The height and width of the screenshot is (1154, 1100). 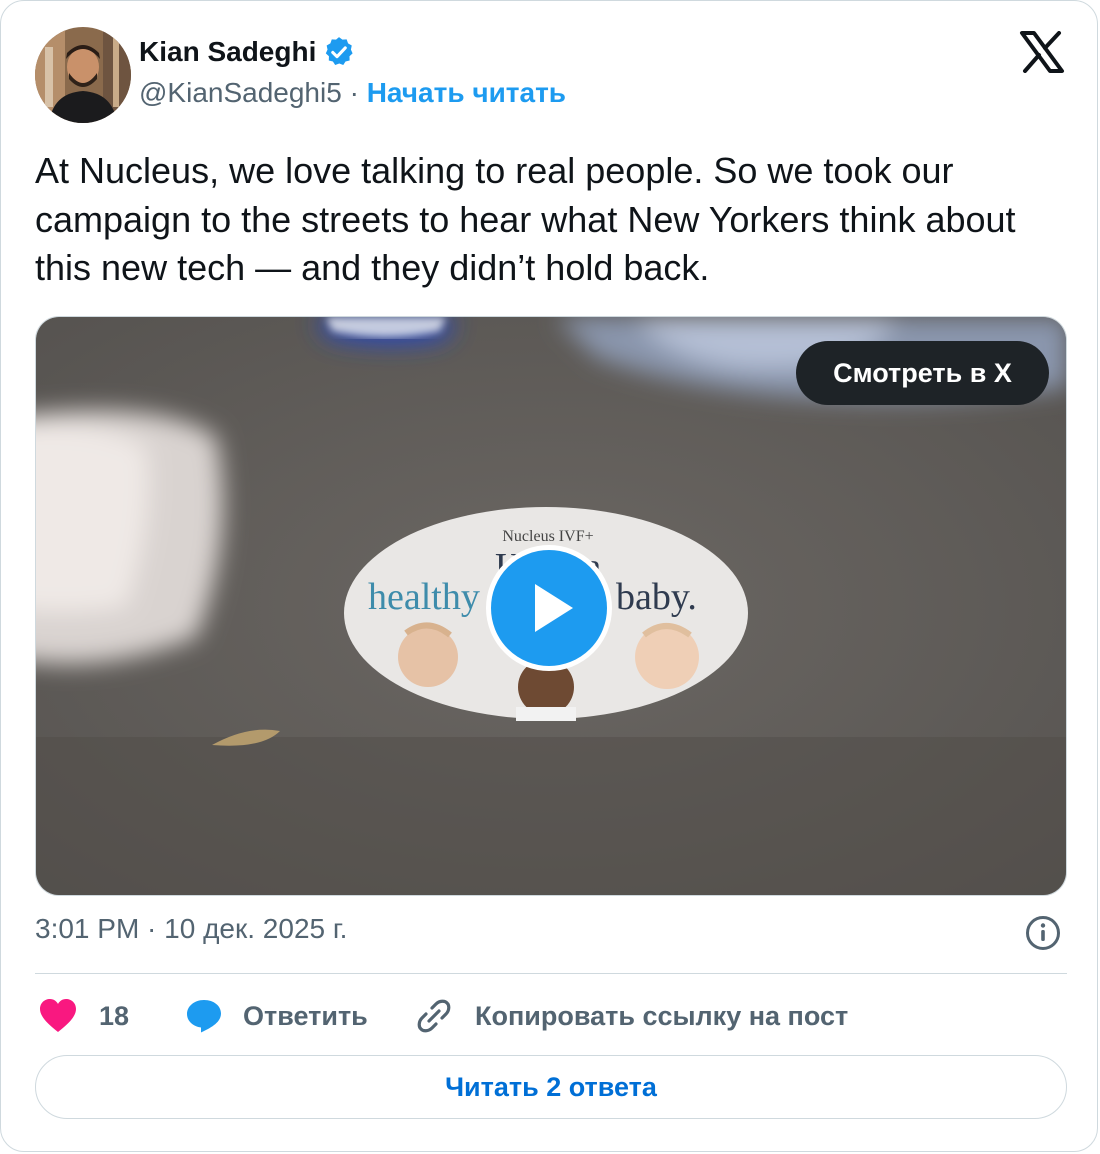 What do you see at coordinates (922, 373) in the screenshot?
I see `watch-on-x-button: Смотреть в X` at bounding box center [922, 373].